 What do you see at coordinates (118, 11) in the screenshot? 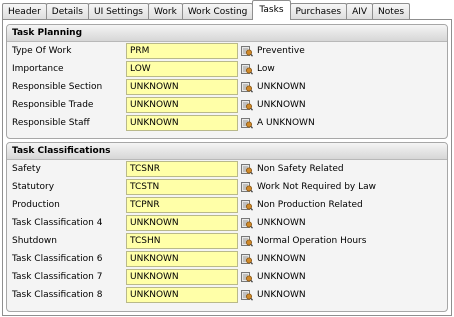
I see `tab-ui-settings: UI Settings` at bounding box center [118, 11].